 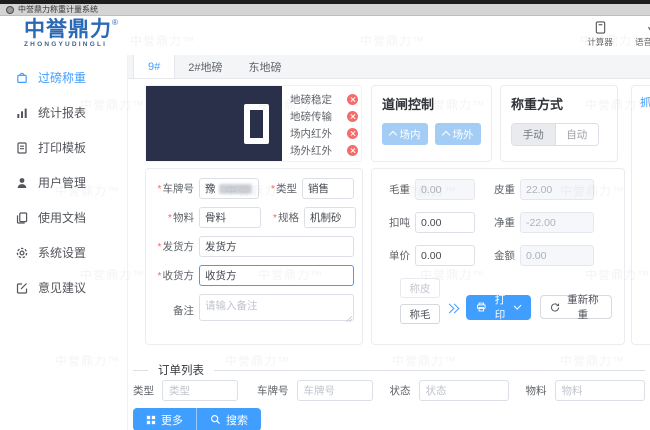 I want to click on filter-status-label: 状态, so click(x=400, y=391).